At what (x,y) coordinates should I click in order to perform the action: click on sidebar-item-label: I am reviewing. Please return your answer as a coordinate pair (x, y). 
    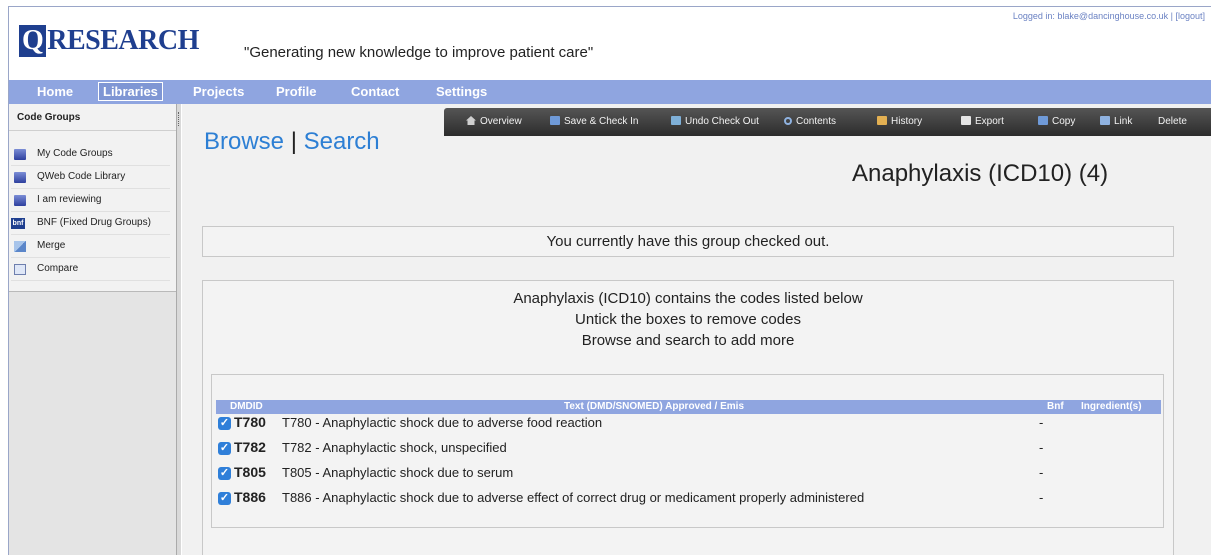
    Looking at the image, I should click on (69, 199).